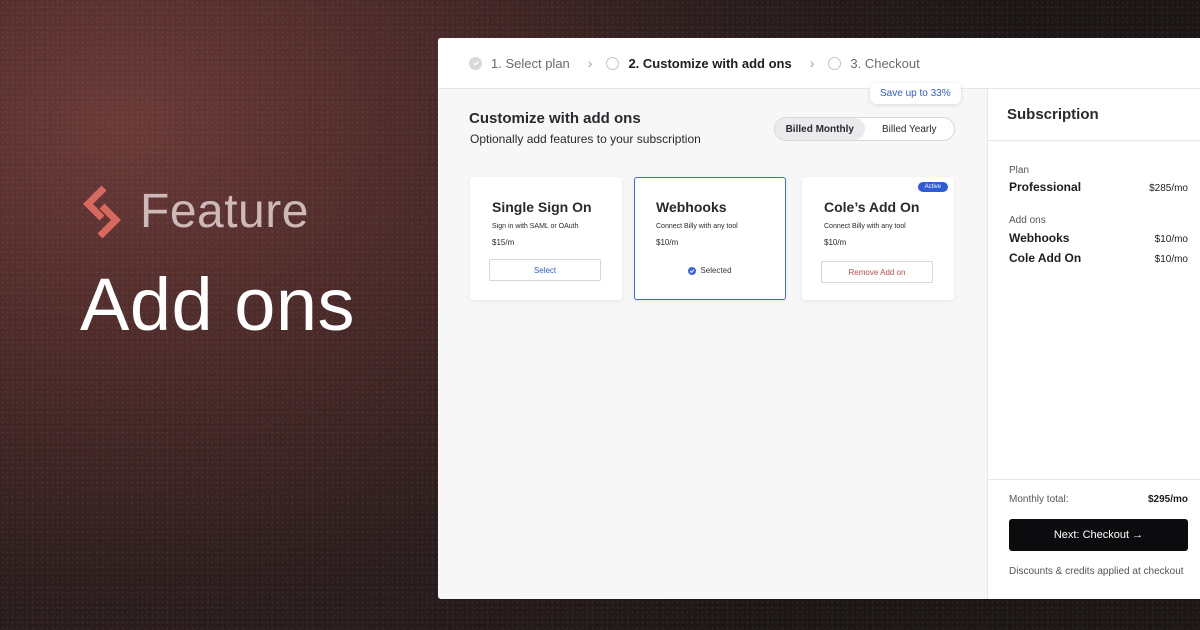  What do you see at coordinates (218, 304) in the screenshot?
I see `hero-title: Add ons` at bounding box center [218, 304].